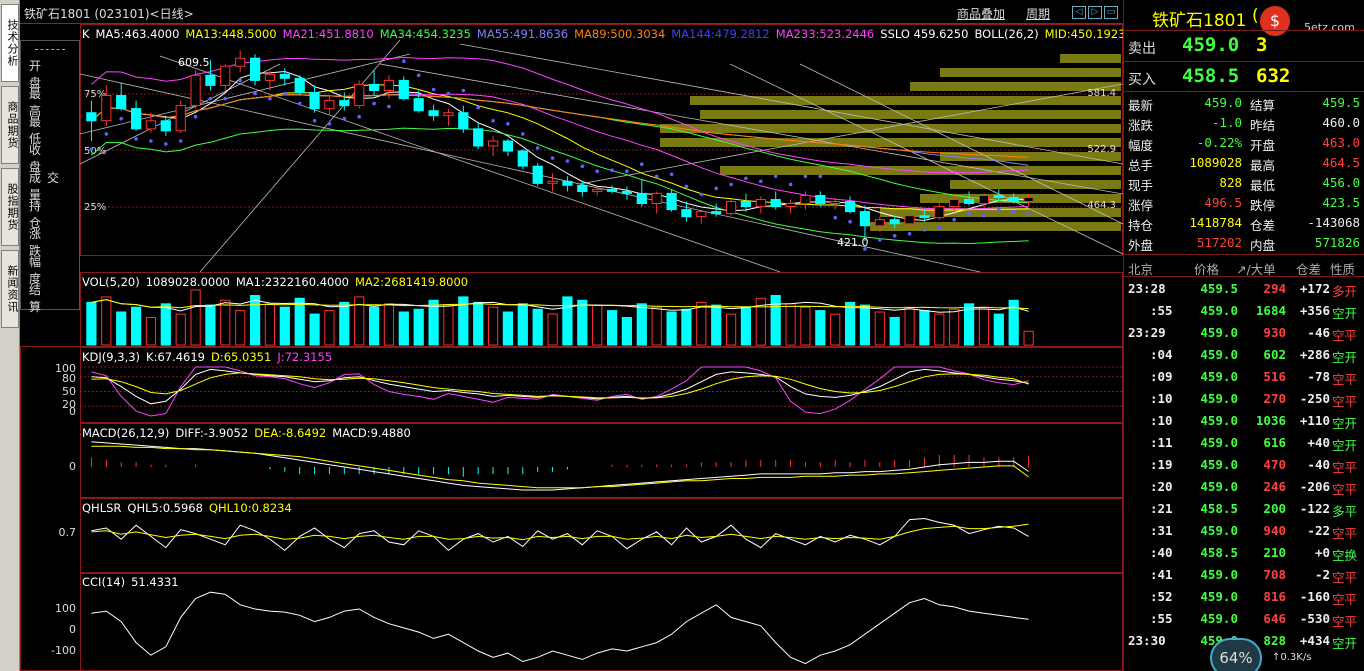 This screenshot has width=1364, height=671. Describe the element at coordinates (1345, 313) in the screenshot. I see `tick-nature: 空开` at that location.